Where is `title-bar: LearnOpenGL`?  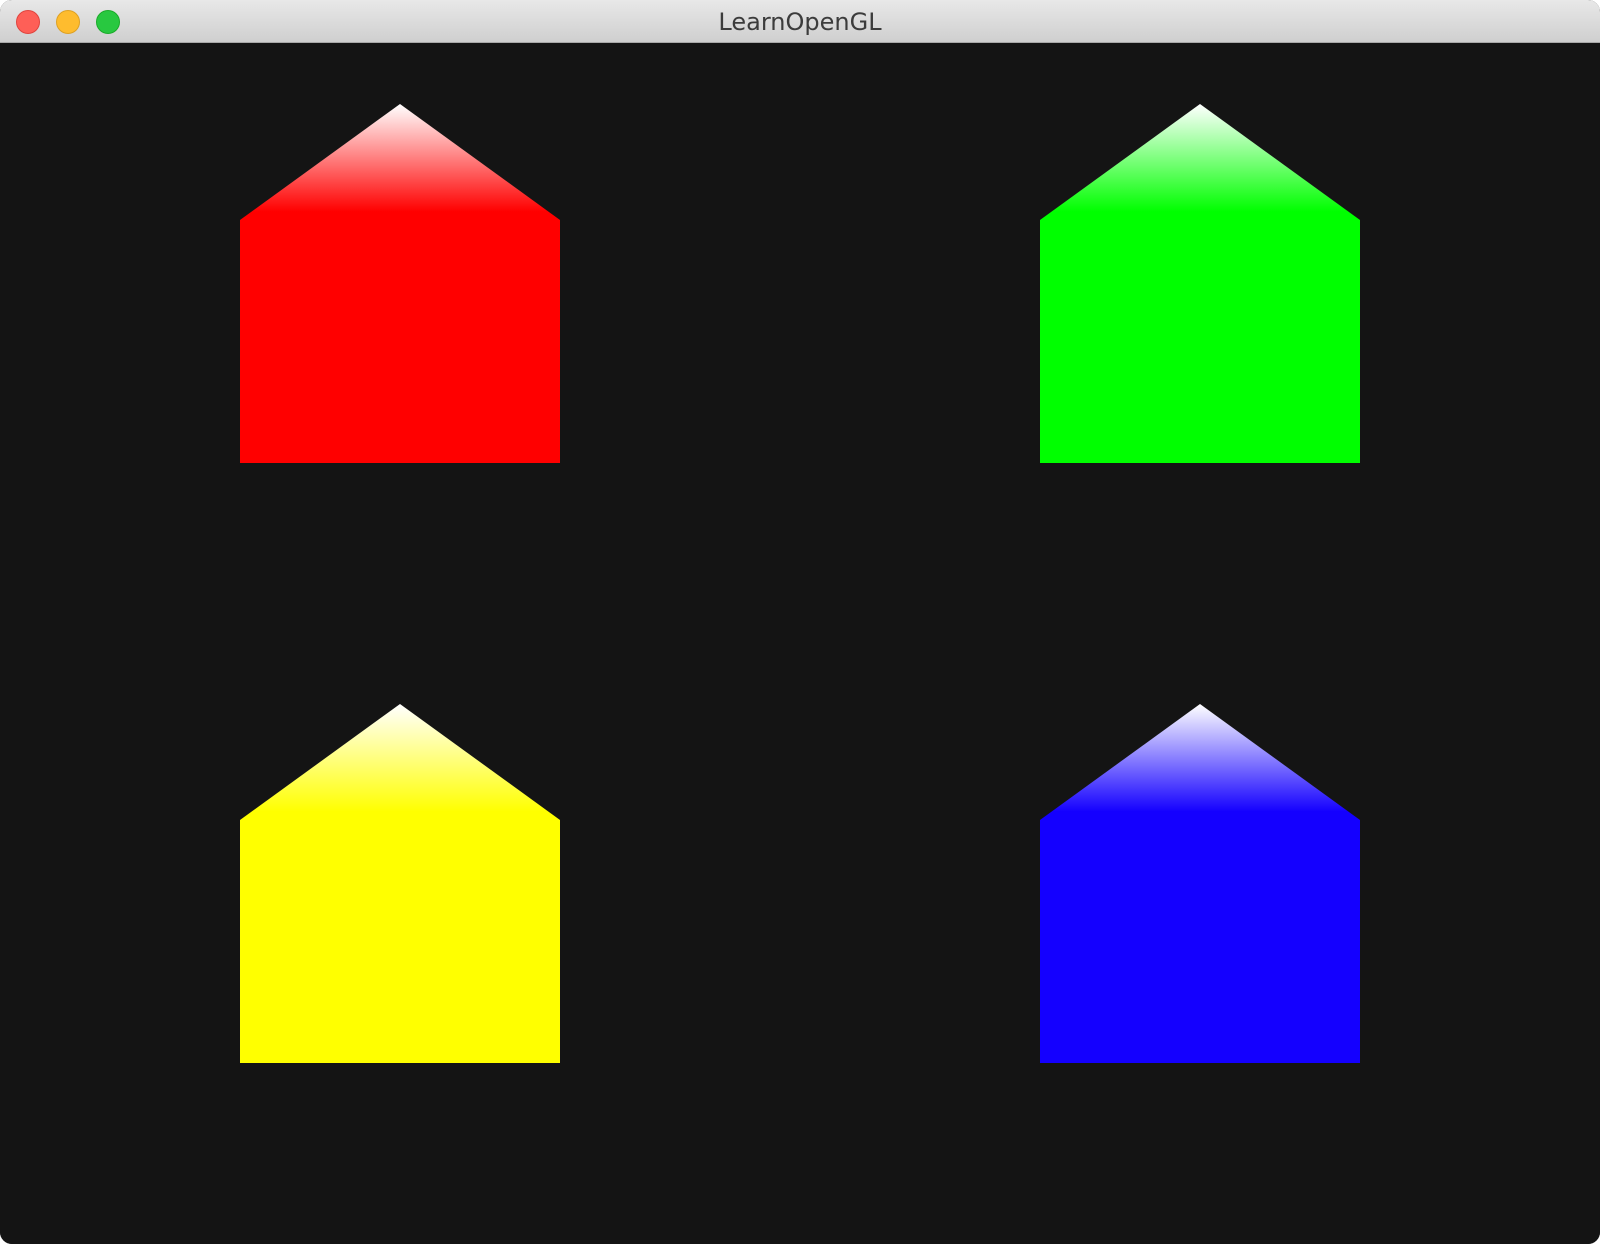 title-bar: LearnOpenGL is located at coordinates (800, 21).